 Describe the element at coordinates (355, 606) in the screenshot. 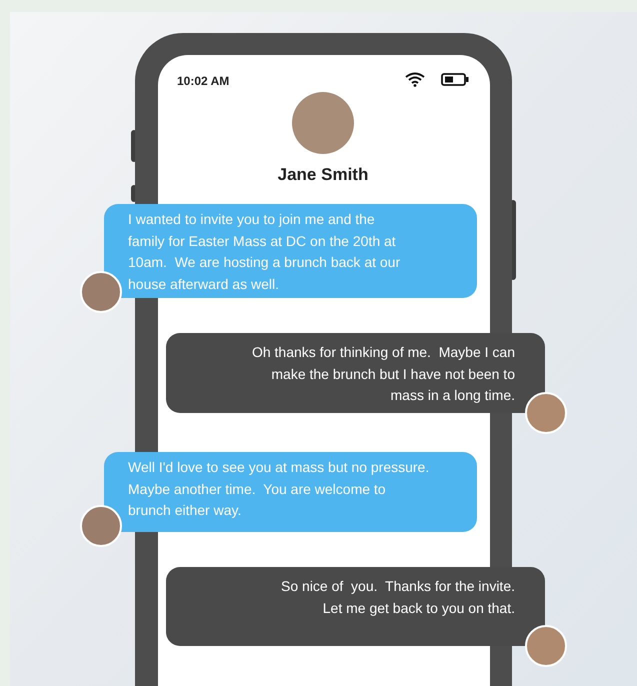

I see `sent-message: So nice of you. Thanks for the invite. Let me get back to you on that.` at that location.